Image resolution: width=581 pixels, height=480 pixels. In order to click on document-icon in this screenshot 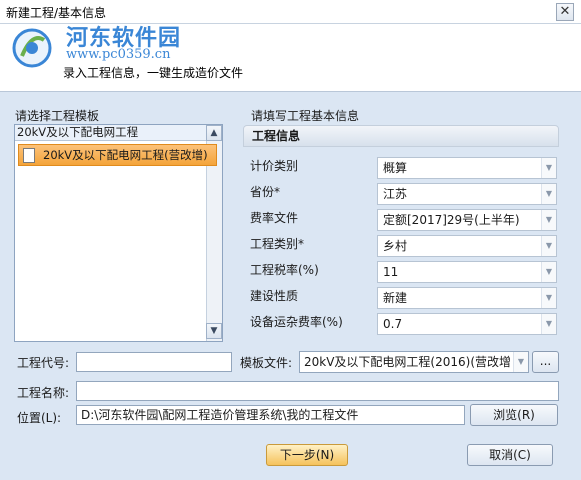, I will do `click(29, 155)`.